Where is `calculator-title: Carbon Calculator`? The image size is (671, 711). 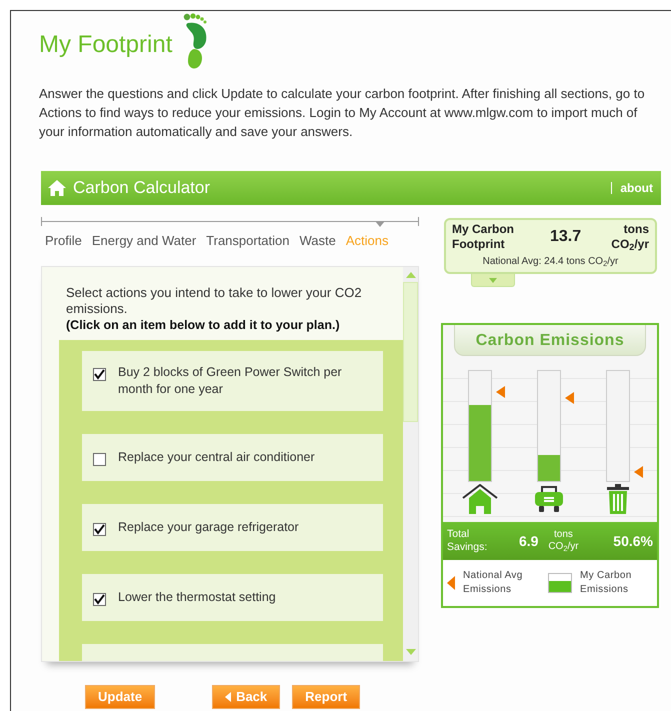
calculator-title: Carbon Calculator is located at coordinates (141, 188).